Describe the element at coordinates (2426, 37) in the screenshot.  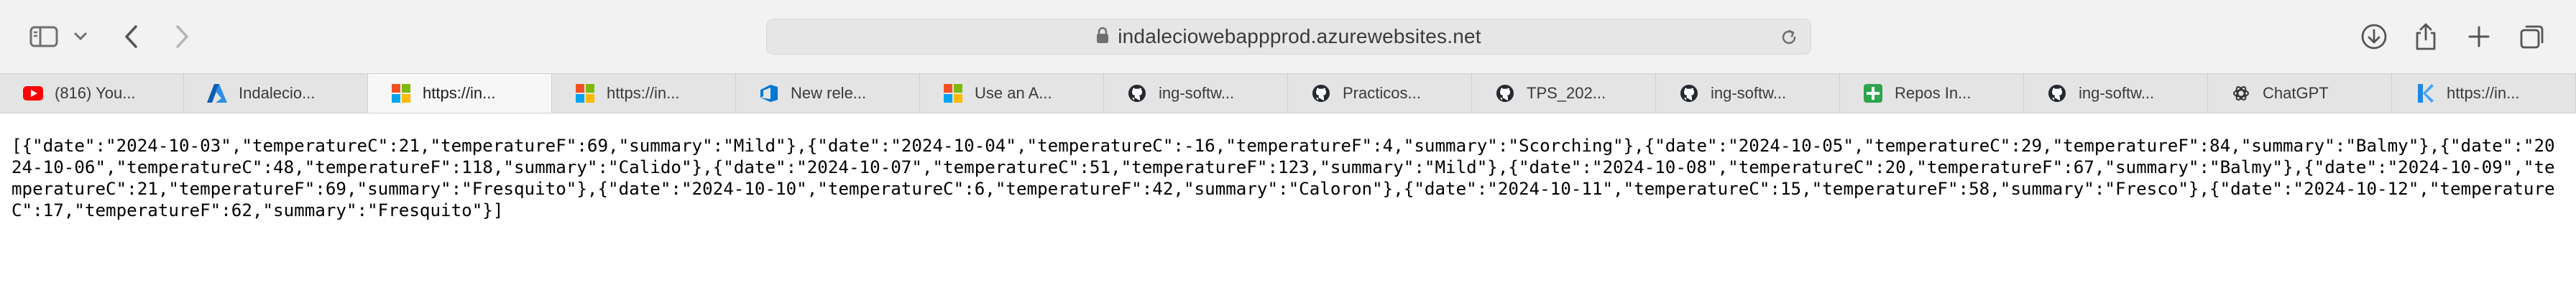
I see `share-icon` at that location.